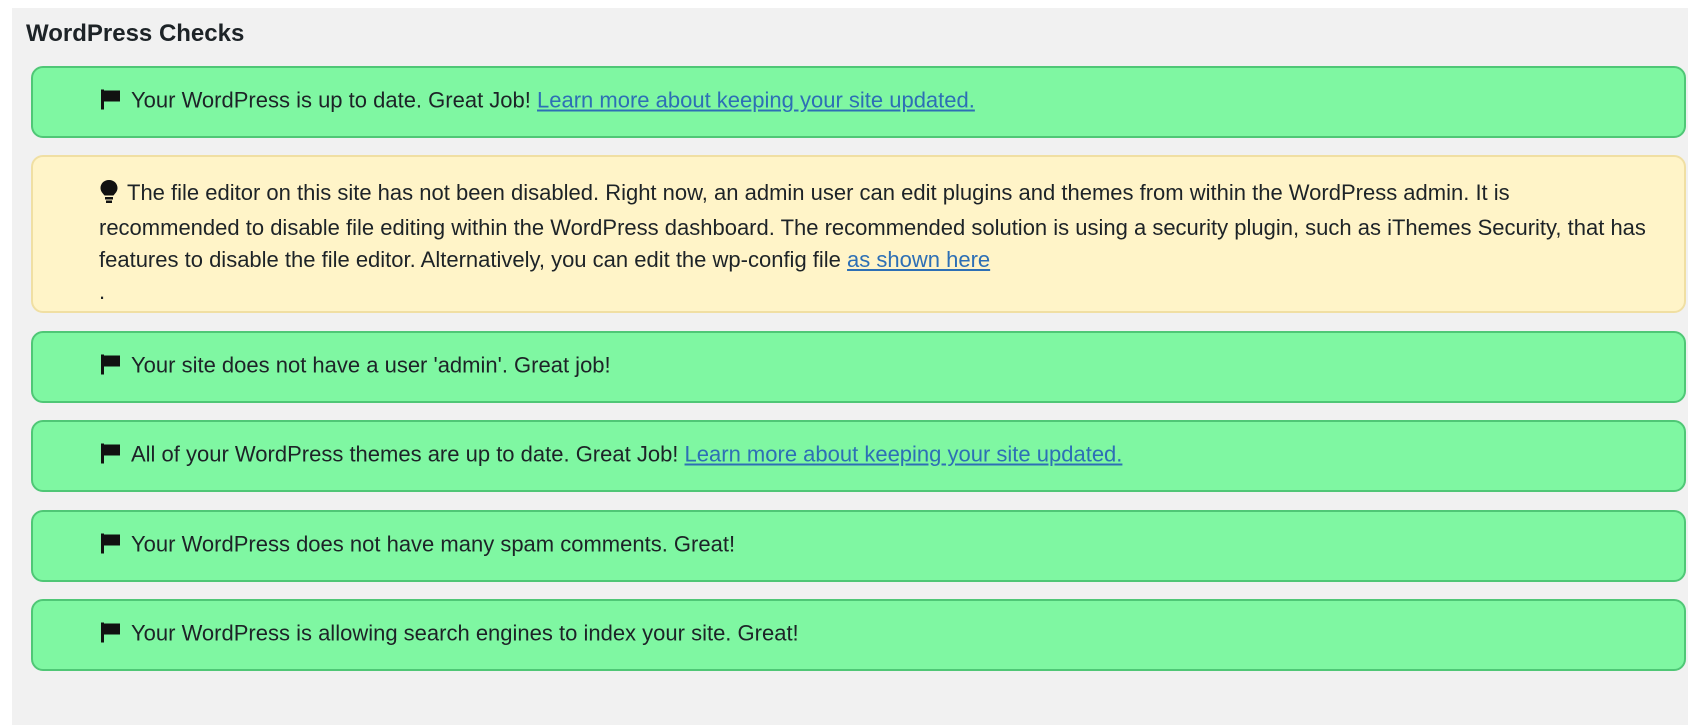 This screenshot has height=725, width=1688. I want to click on lightbulb-icon, so click(109, 195).